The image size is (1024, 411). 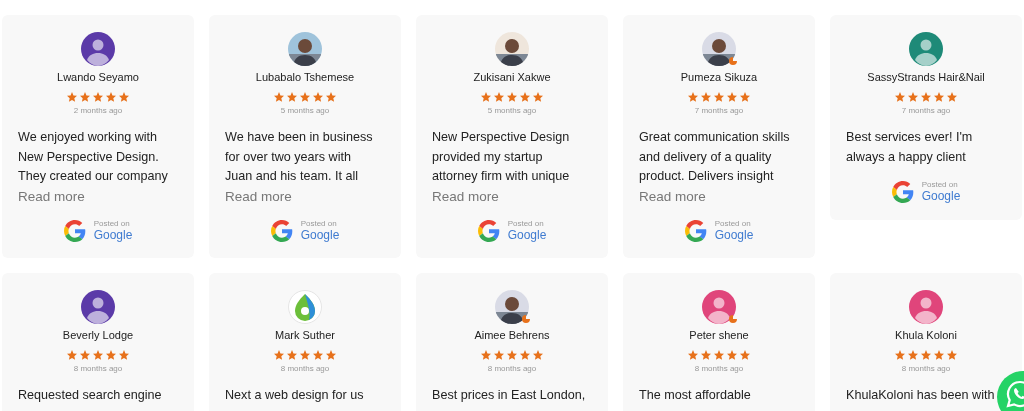 What do you see at coordinates (90, 395) in the screenshot?
I see `review-text: Requested search engine` at bounding box center [90, 395].